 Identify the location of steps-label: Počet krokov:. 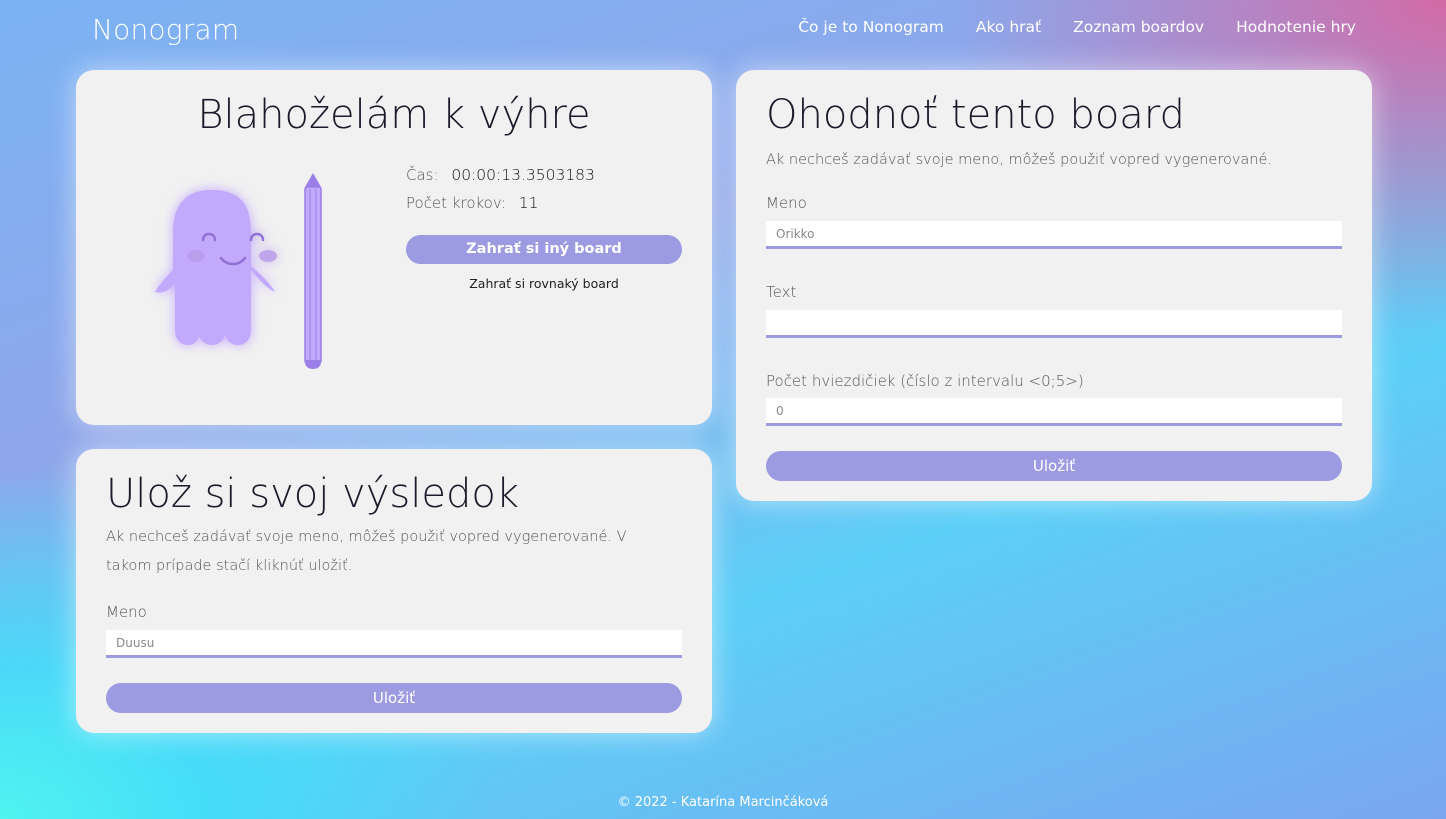
(456, 203).